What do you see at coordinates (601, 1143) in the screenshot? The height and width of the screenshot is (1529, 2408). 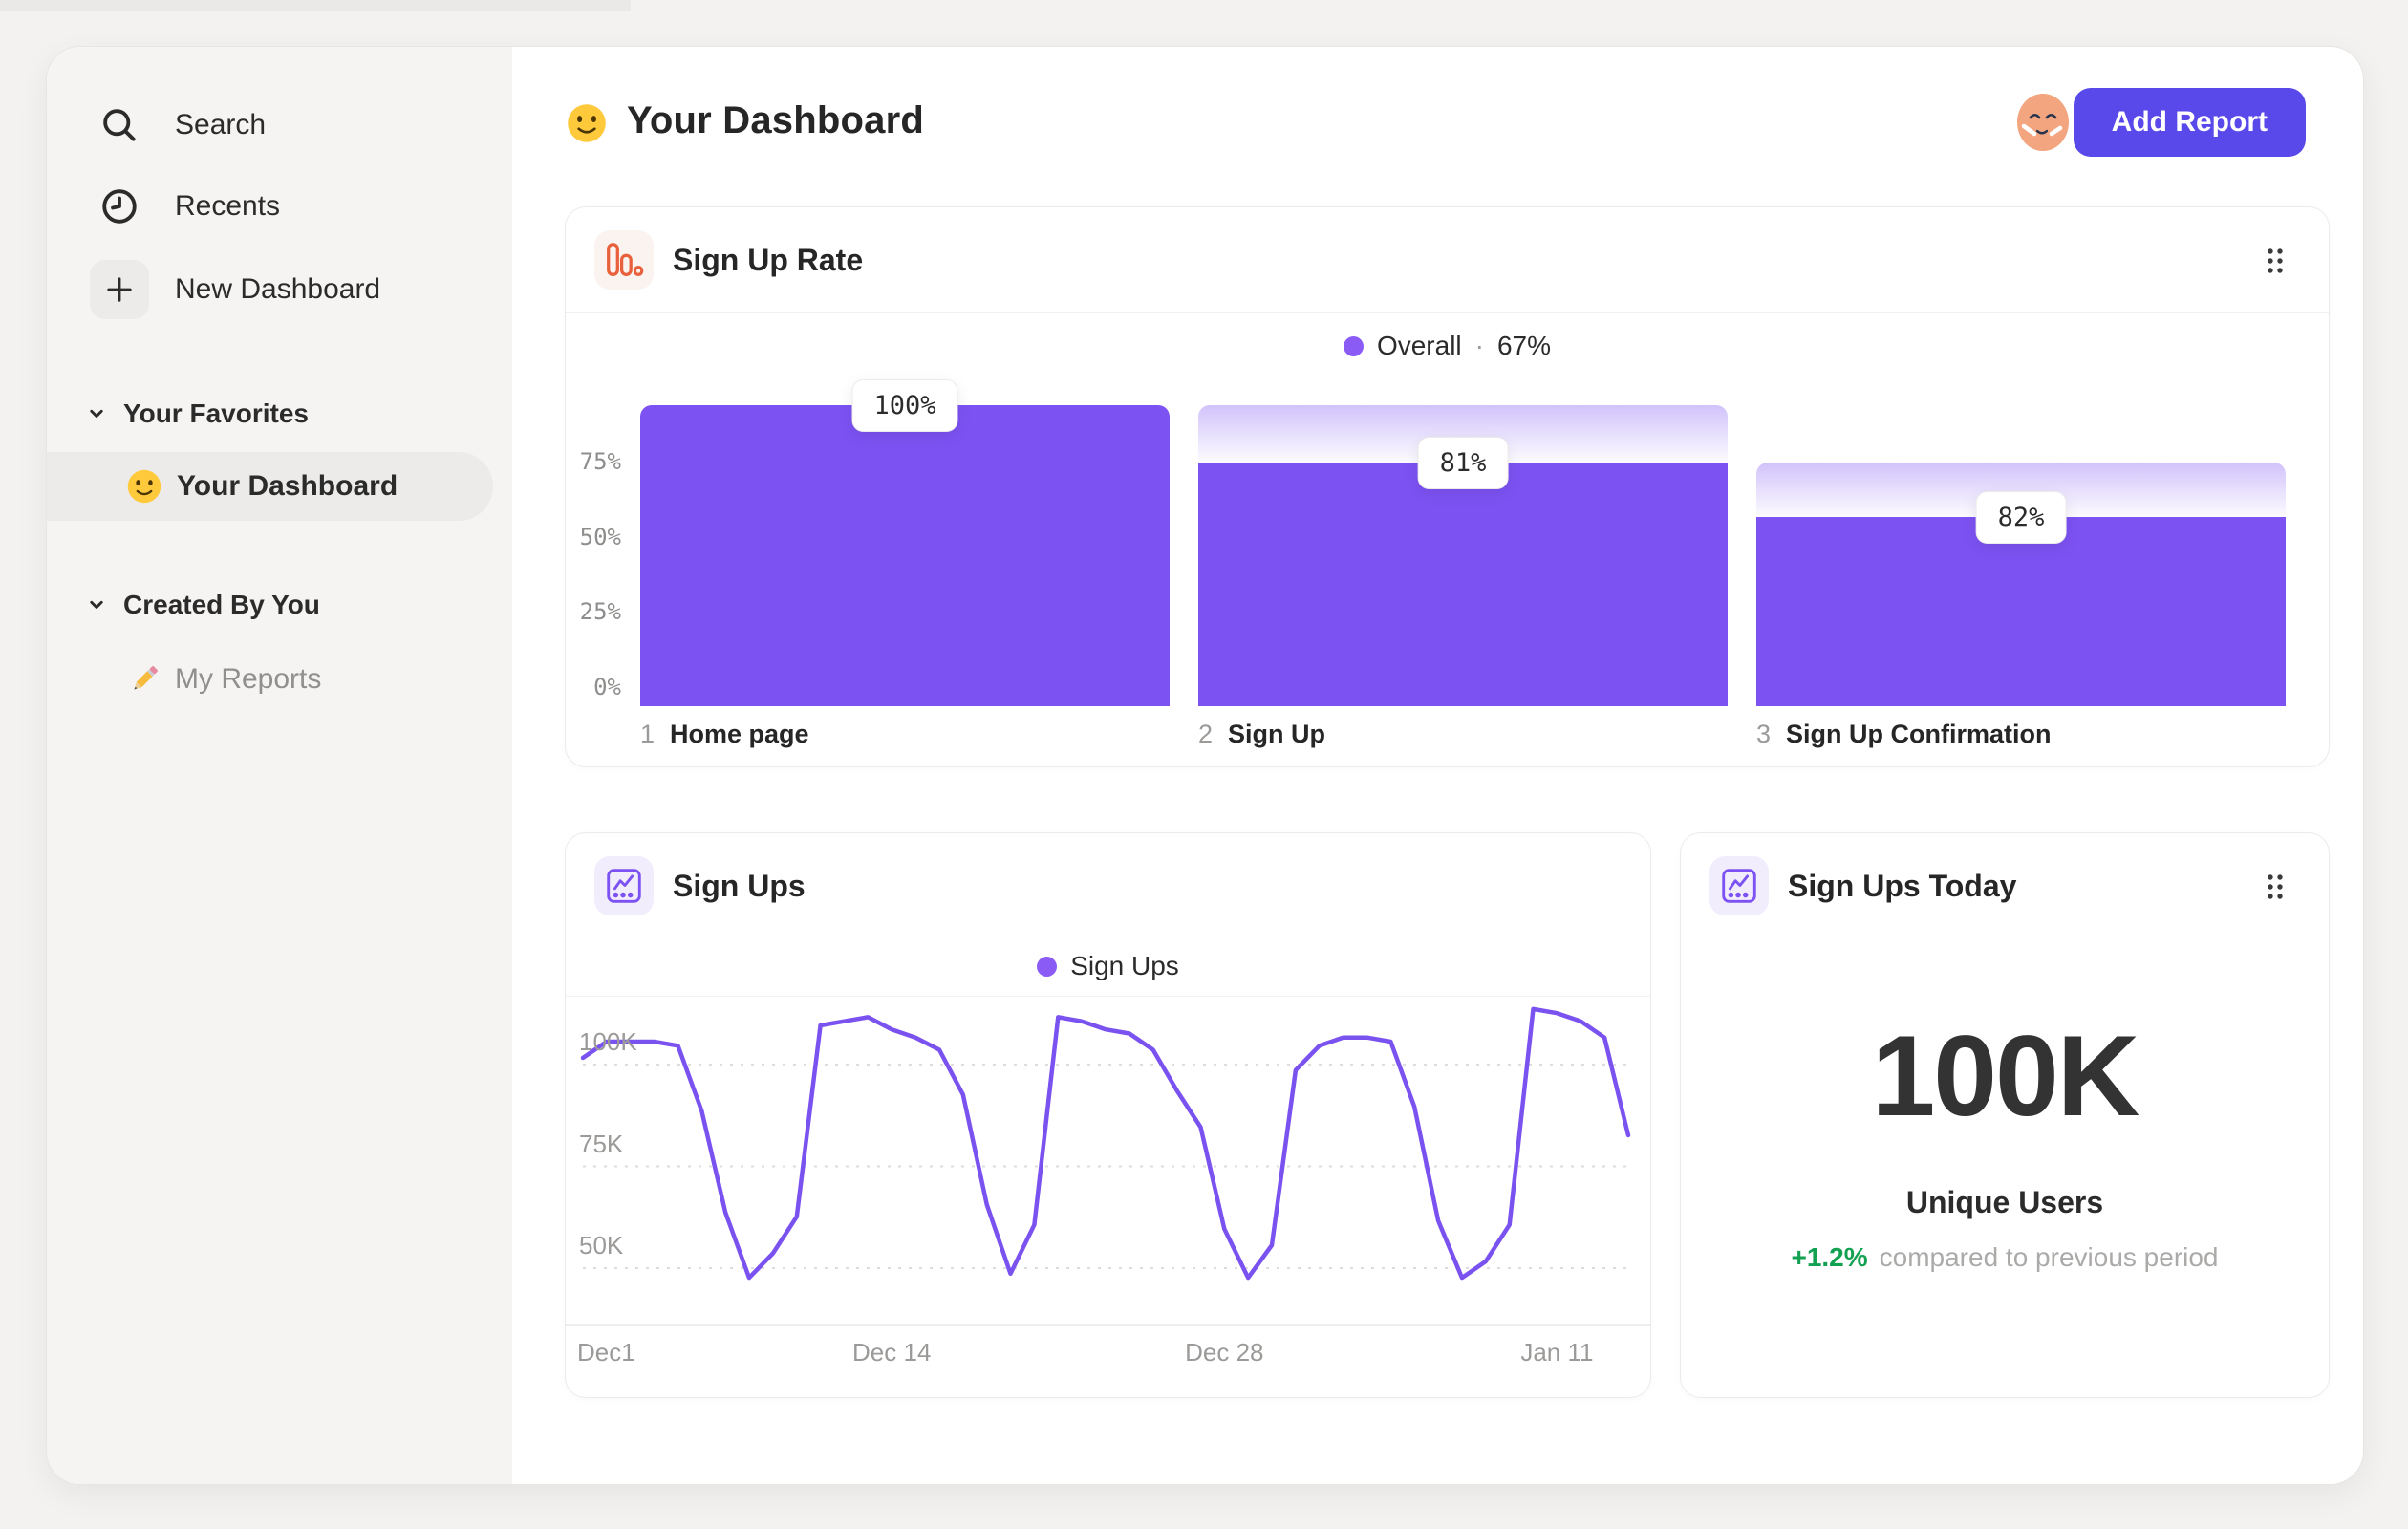 I see `line-y-tick: 75K` at bounding box center [601, 1143].